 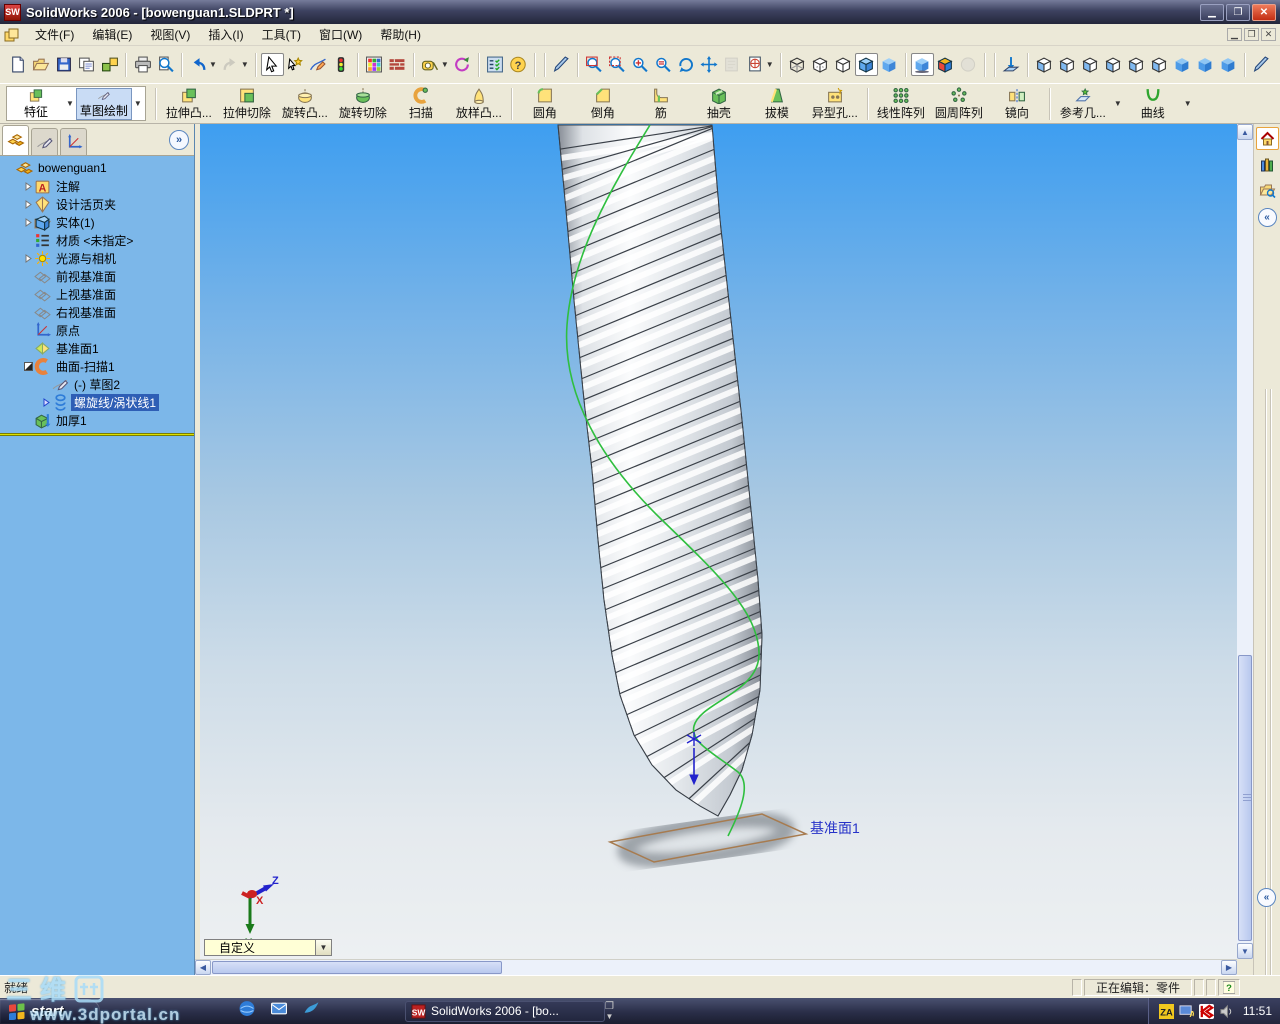 I want to click on restore-button: ❐, so click(x=1238, y=12).